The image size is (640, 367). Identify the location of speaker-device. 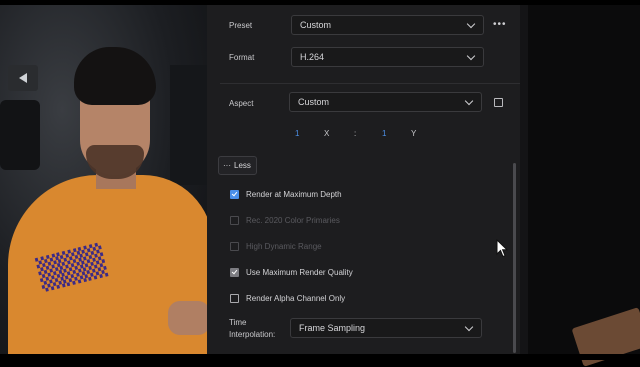
(23, 78).